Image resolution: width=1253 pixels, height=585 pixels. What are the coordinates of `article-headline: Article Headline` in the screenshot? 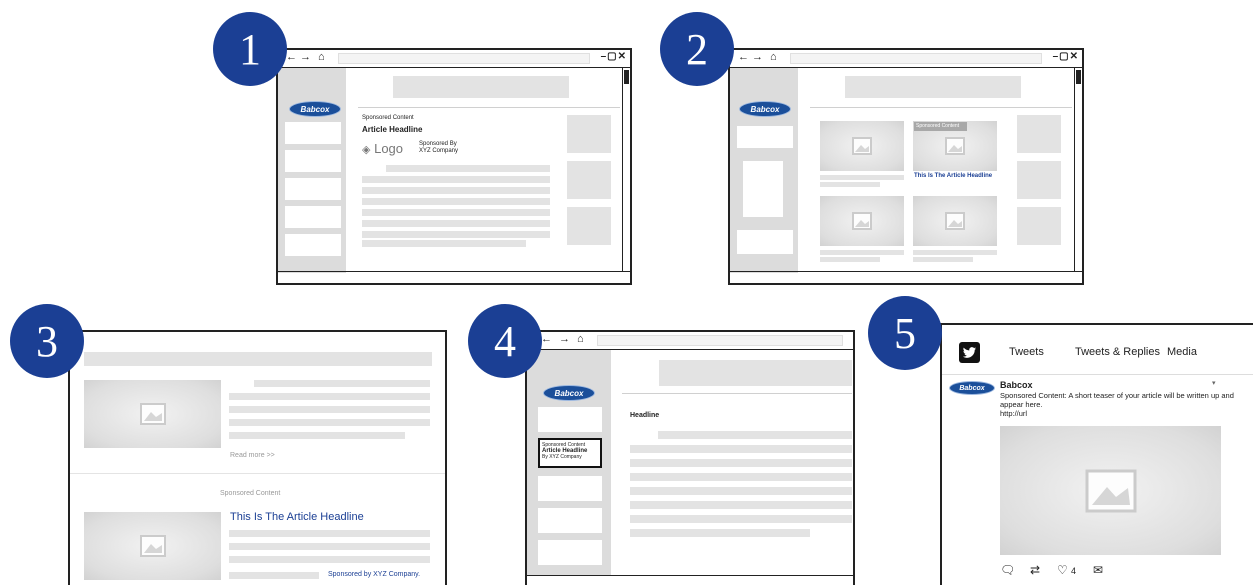 It's located at (392, 129).